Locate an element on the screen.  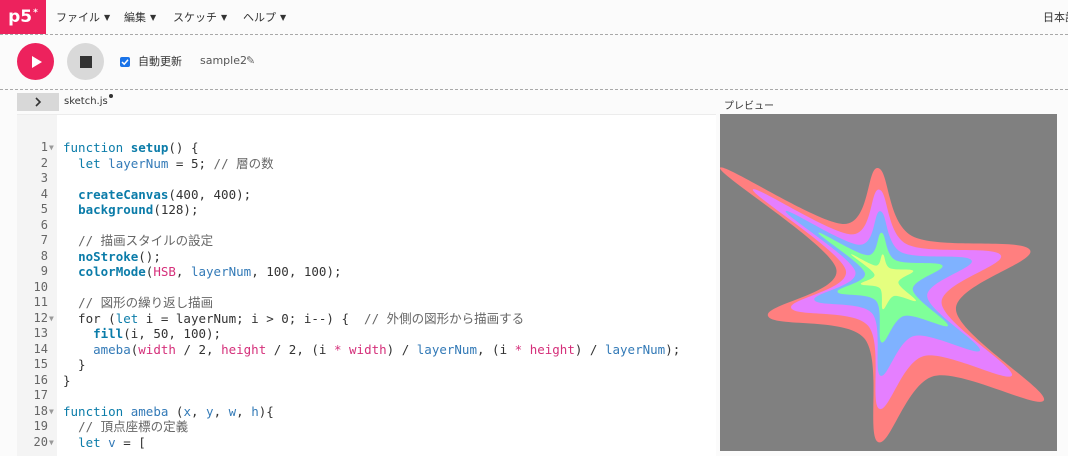
play-icon is located at coordinates (36, 61).